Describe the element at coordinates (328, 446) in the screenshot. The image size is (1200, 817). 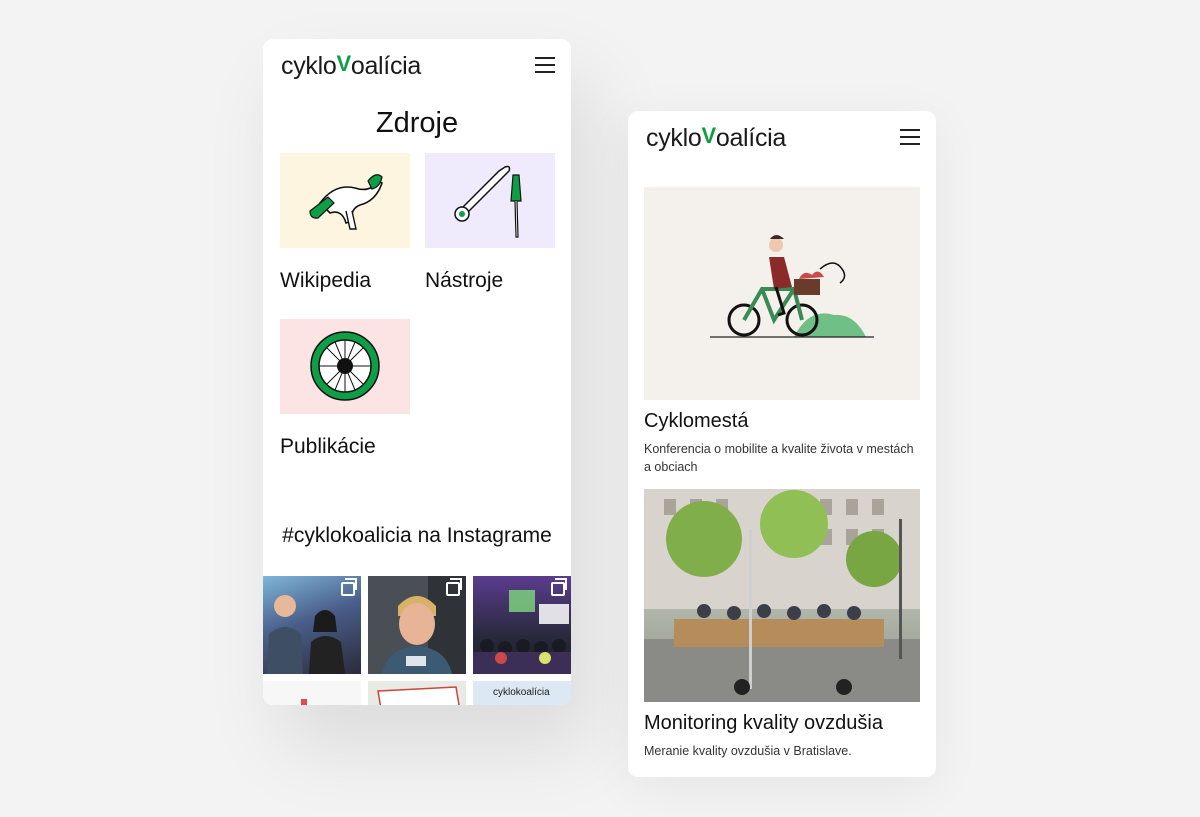
I see `resource-label: Publikácie` at that location.